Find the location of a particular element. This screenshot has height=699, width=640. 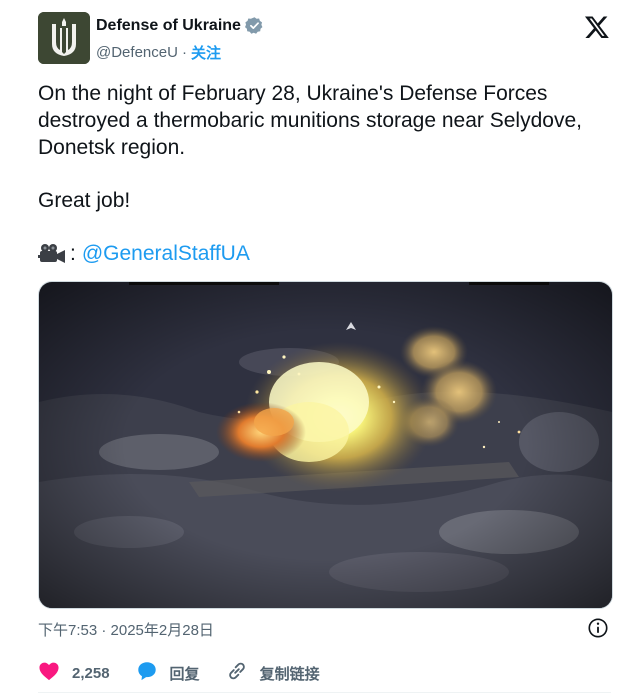

copy-link-label: 复制链接 is located at coordinates (289, 674).